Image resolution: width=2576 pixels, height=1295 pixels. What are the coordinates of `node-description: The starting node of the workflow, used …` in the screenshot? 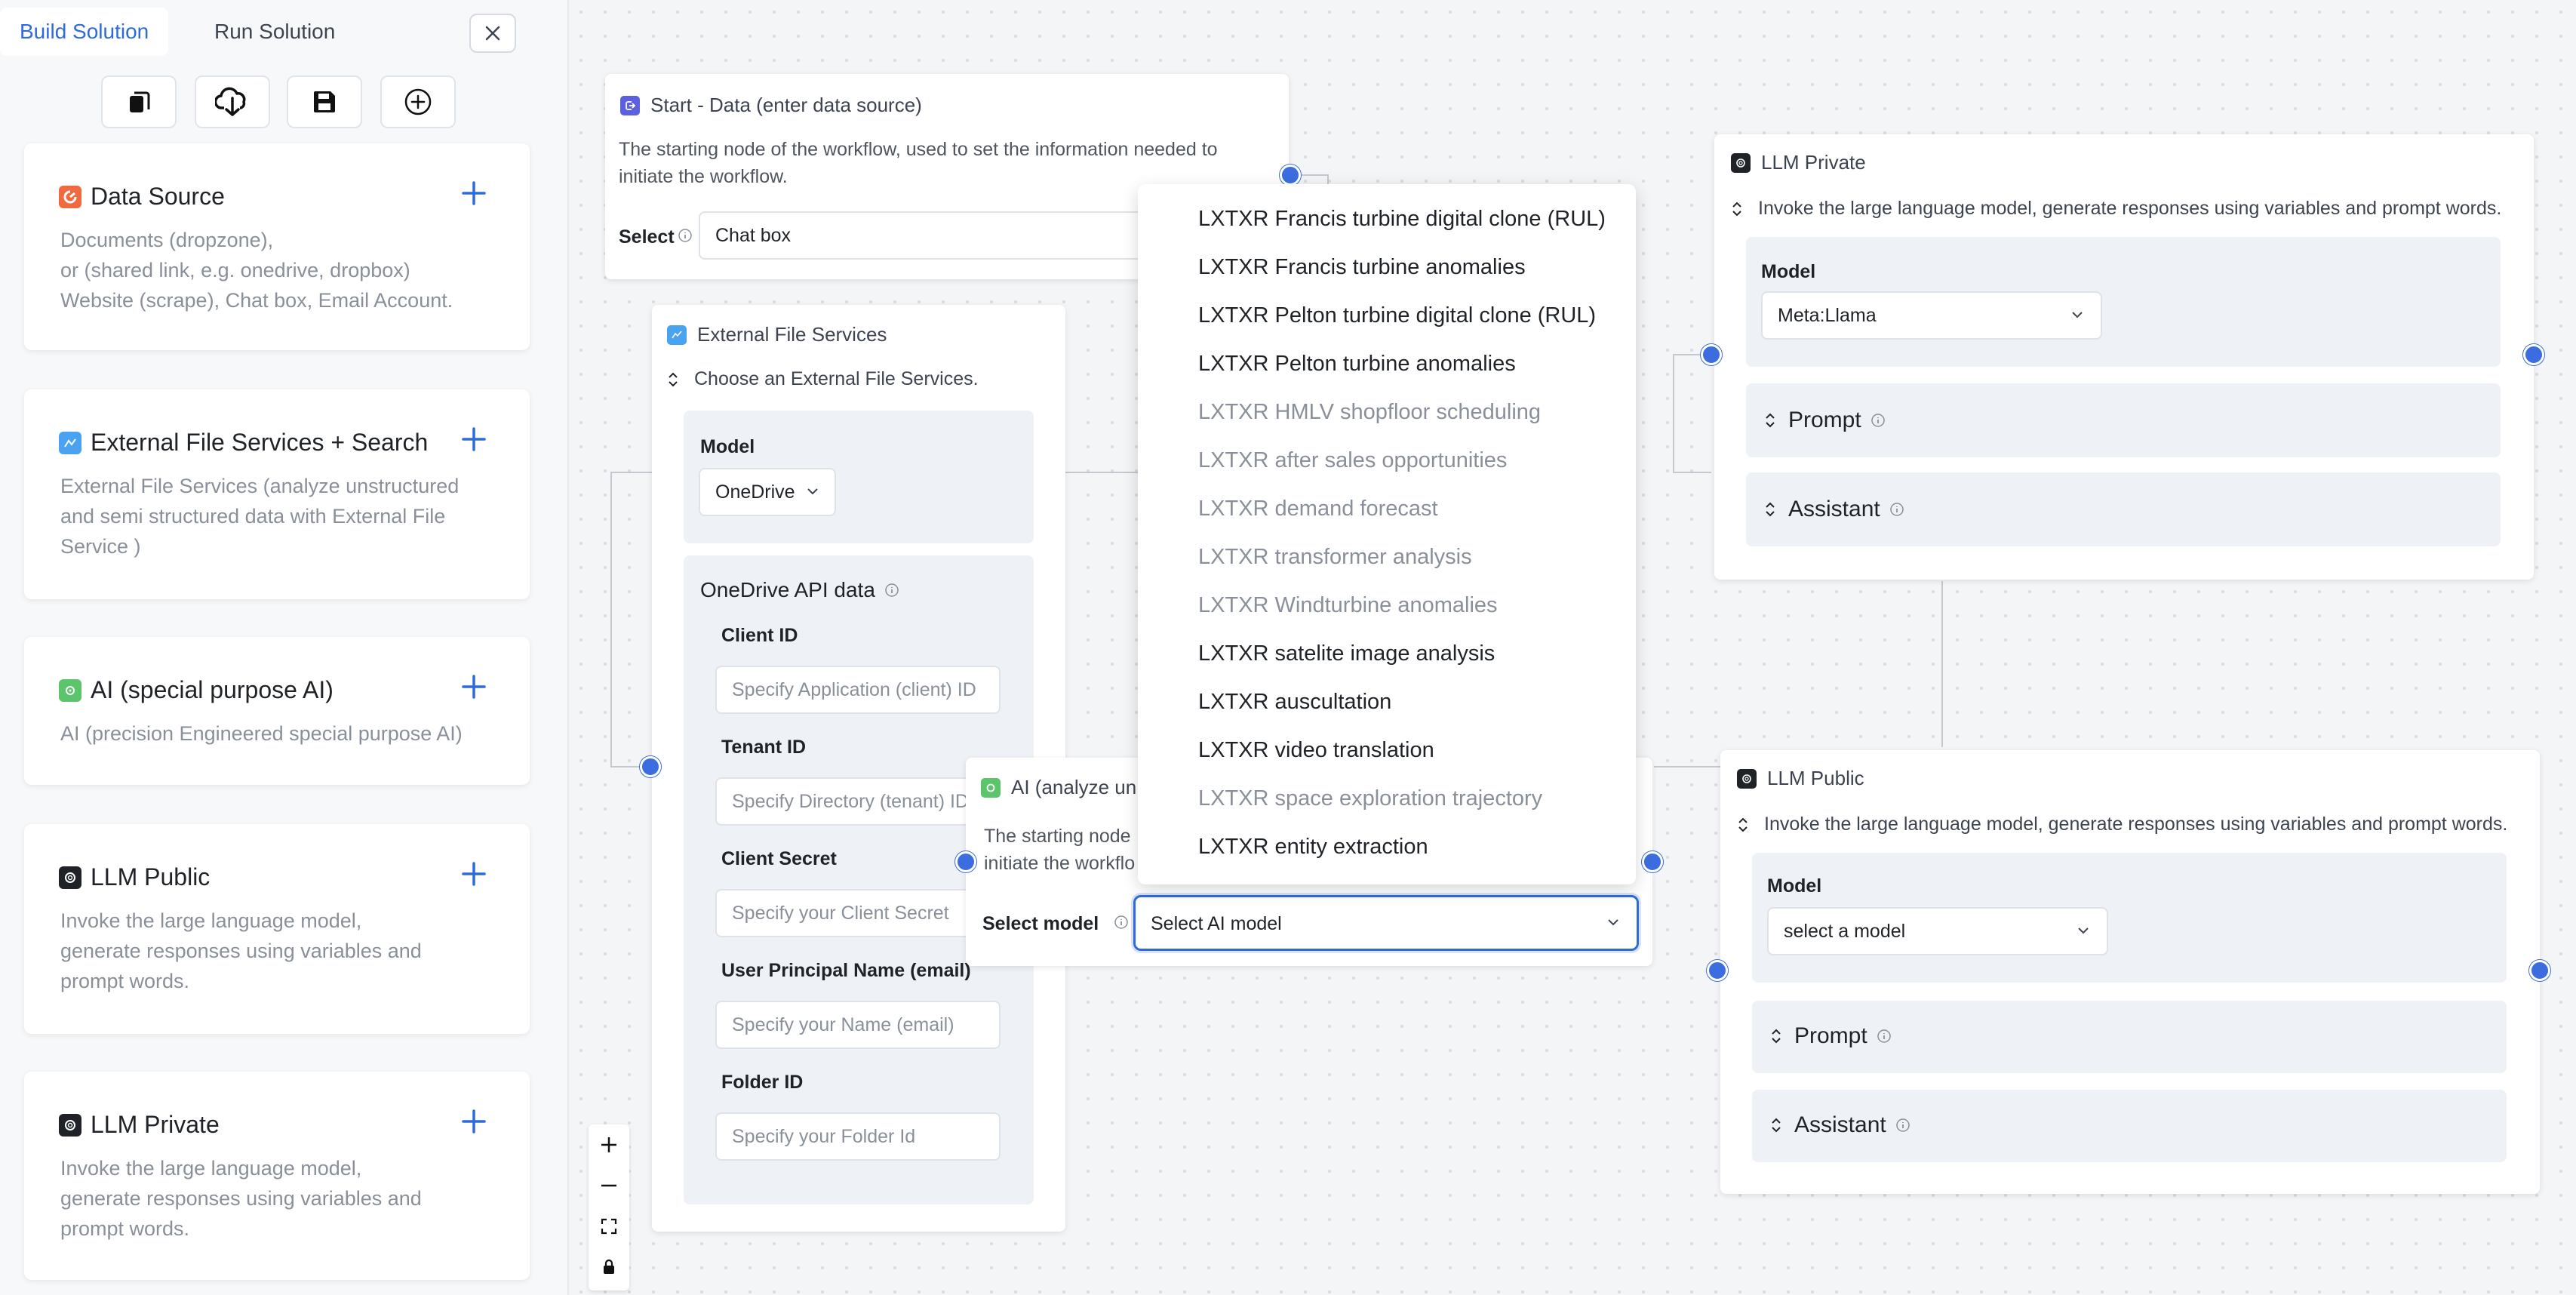 It's located at (918, 163).